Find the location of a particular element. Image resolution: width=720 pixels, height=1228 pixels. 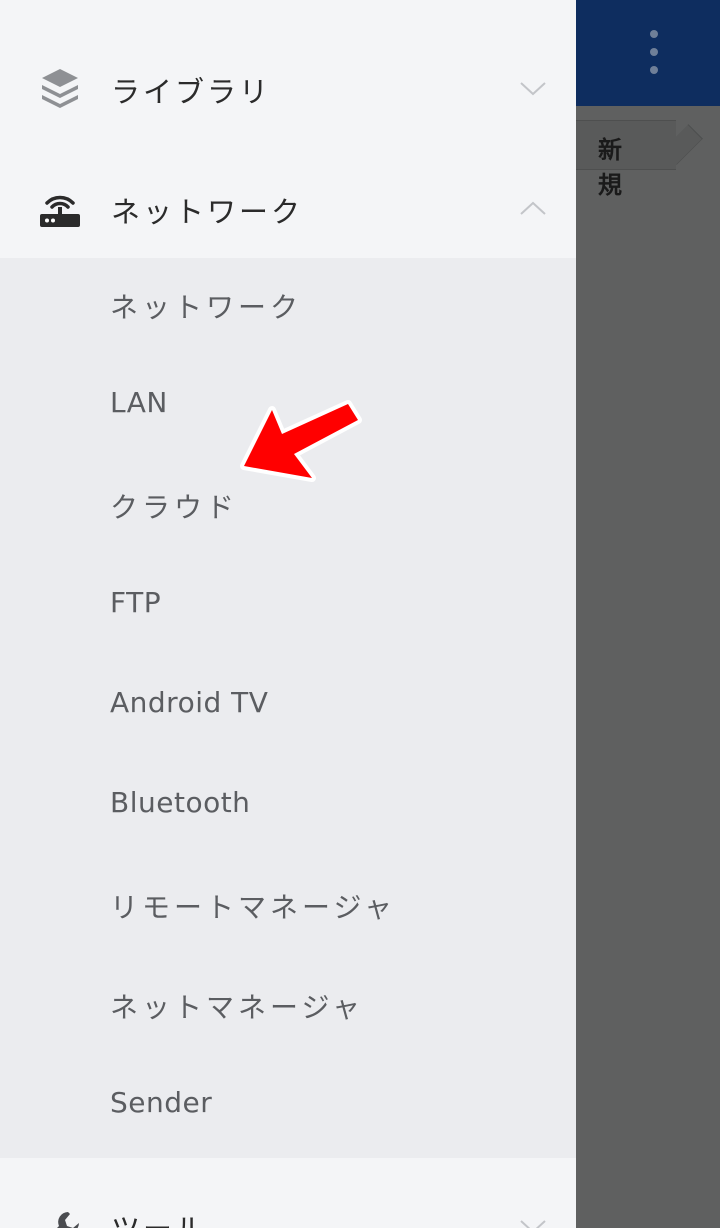

layers-icon is located at coordinates (60, 88).